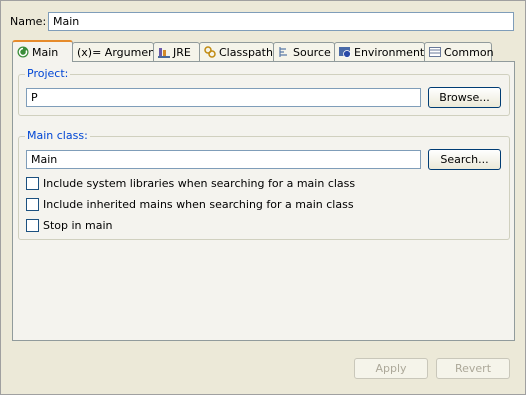 Image resolution: width=526 pixels, height=395 pixels. I want to click on environment-icon, so click(345, 52).